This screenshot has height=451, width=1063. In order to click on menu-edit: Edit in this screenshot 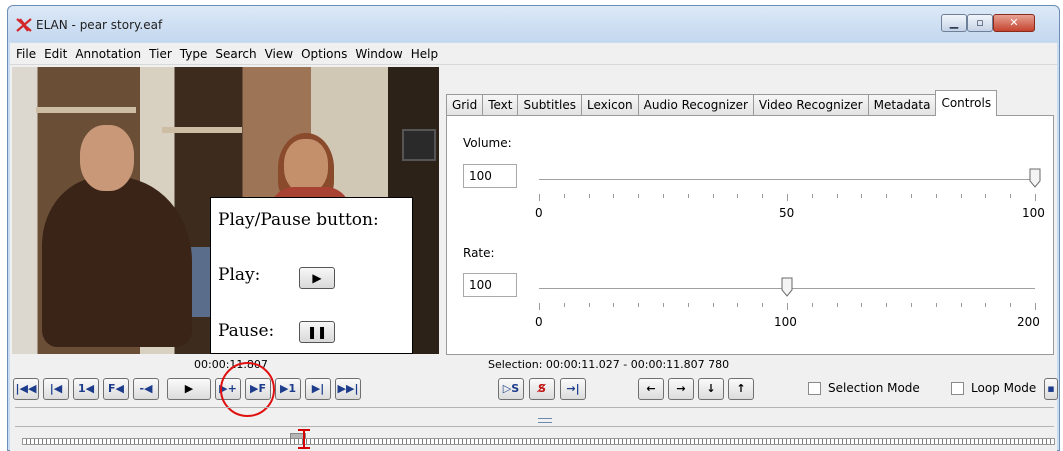, I will do `click(55, 54)`.